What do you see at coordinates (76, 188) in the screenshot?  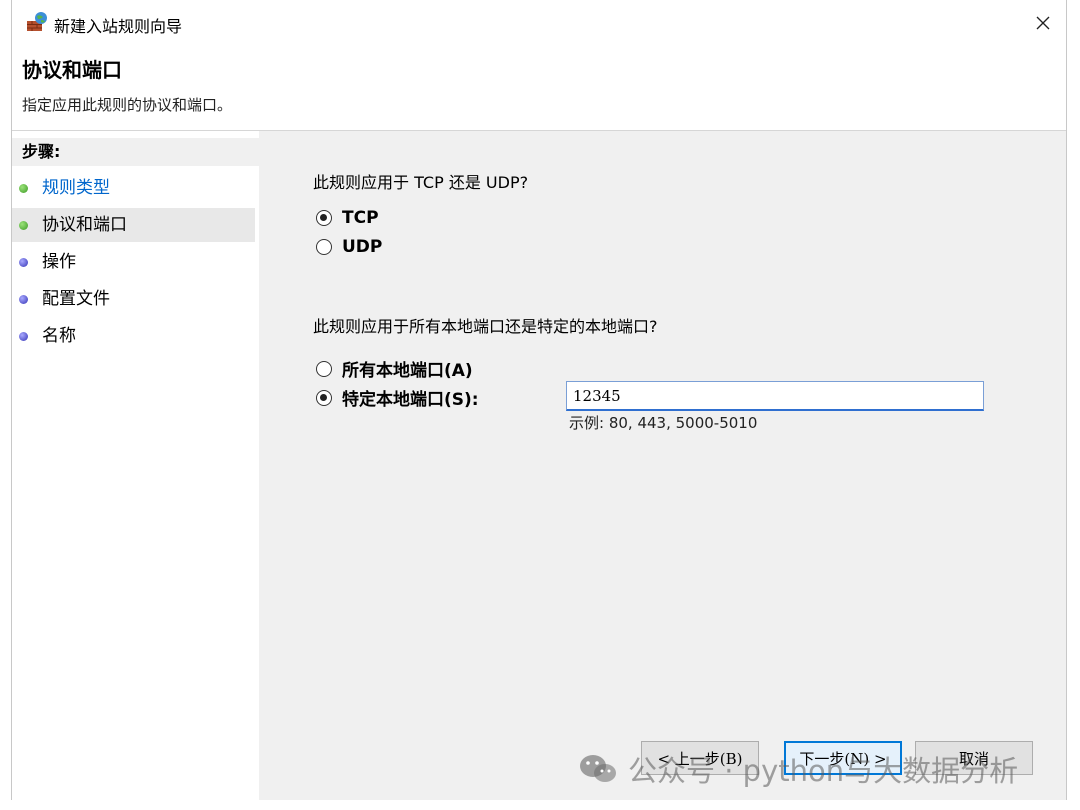 I see `sidebar-step-label: 规则类型` at bounding box center [76, 188].